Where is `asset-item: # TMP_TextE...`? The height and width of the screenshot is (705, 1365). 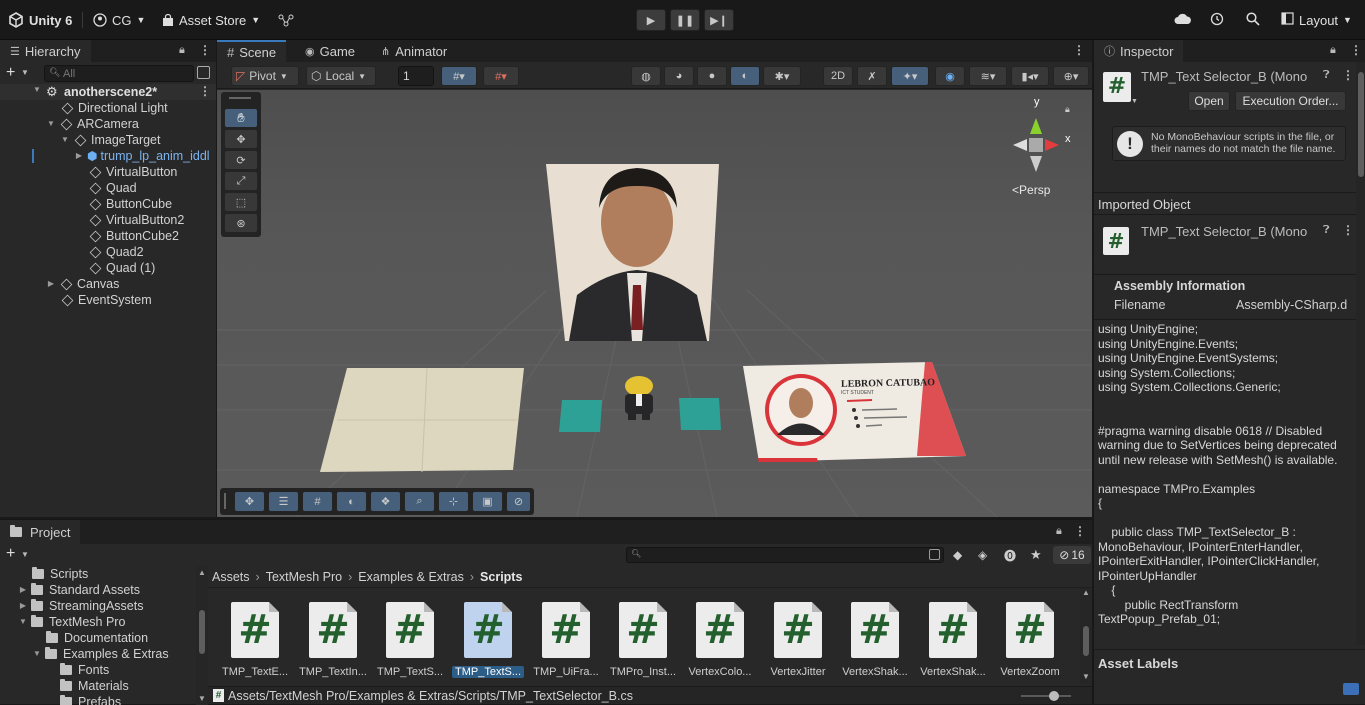 asset-item: # TMP_TextE... is located at coordinates (255, 640).